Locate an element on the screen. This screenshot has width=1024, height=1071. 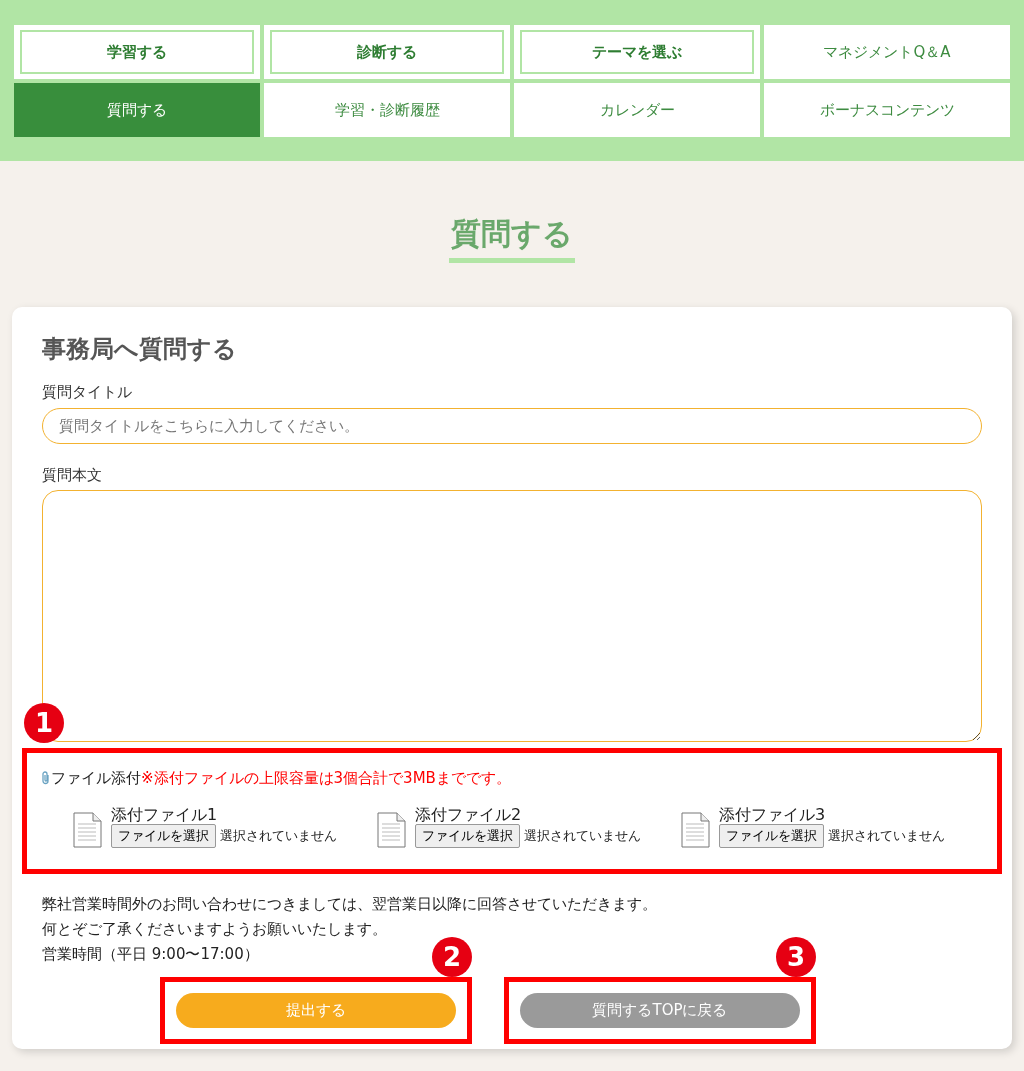
nav-tab: テーマを選ぶ is located at coordinates (637, 52).